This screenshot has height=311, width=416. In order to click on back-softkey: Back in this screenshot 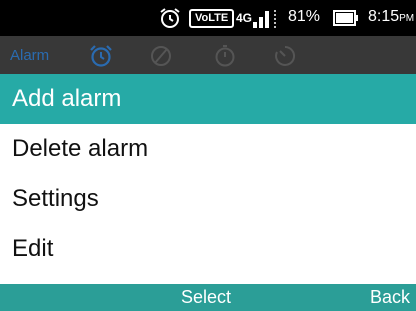, I will do `click(390, 297)`.